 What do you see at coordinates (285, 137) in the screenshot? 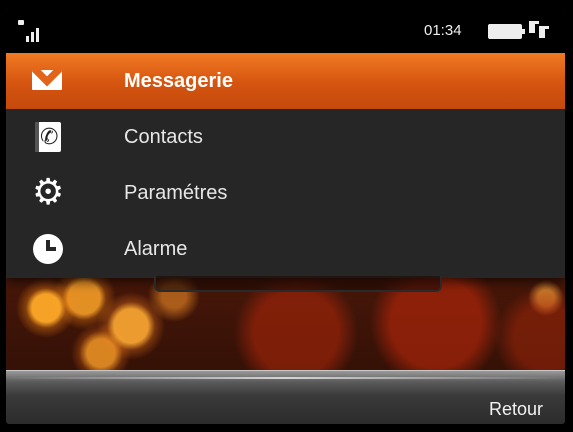
I see `menu-item-contacts: ✆ Contacts` at bounding box center [285, 137].